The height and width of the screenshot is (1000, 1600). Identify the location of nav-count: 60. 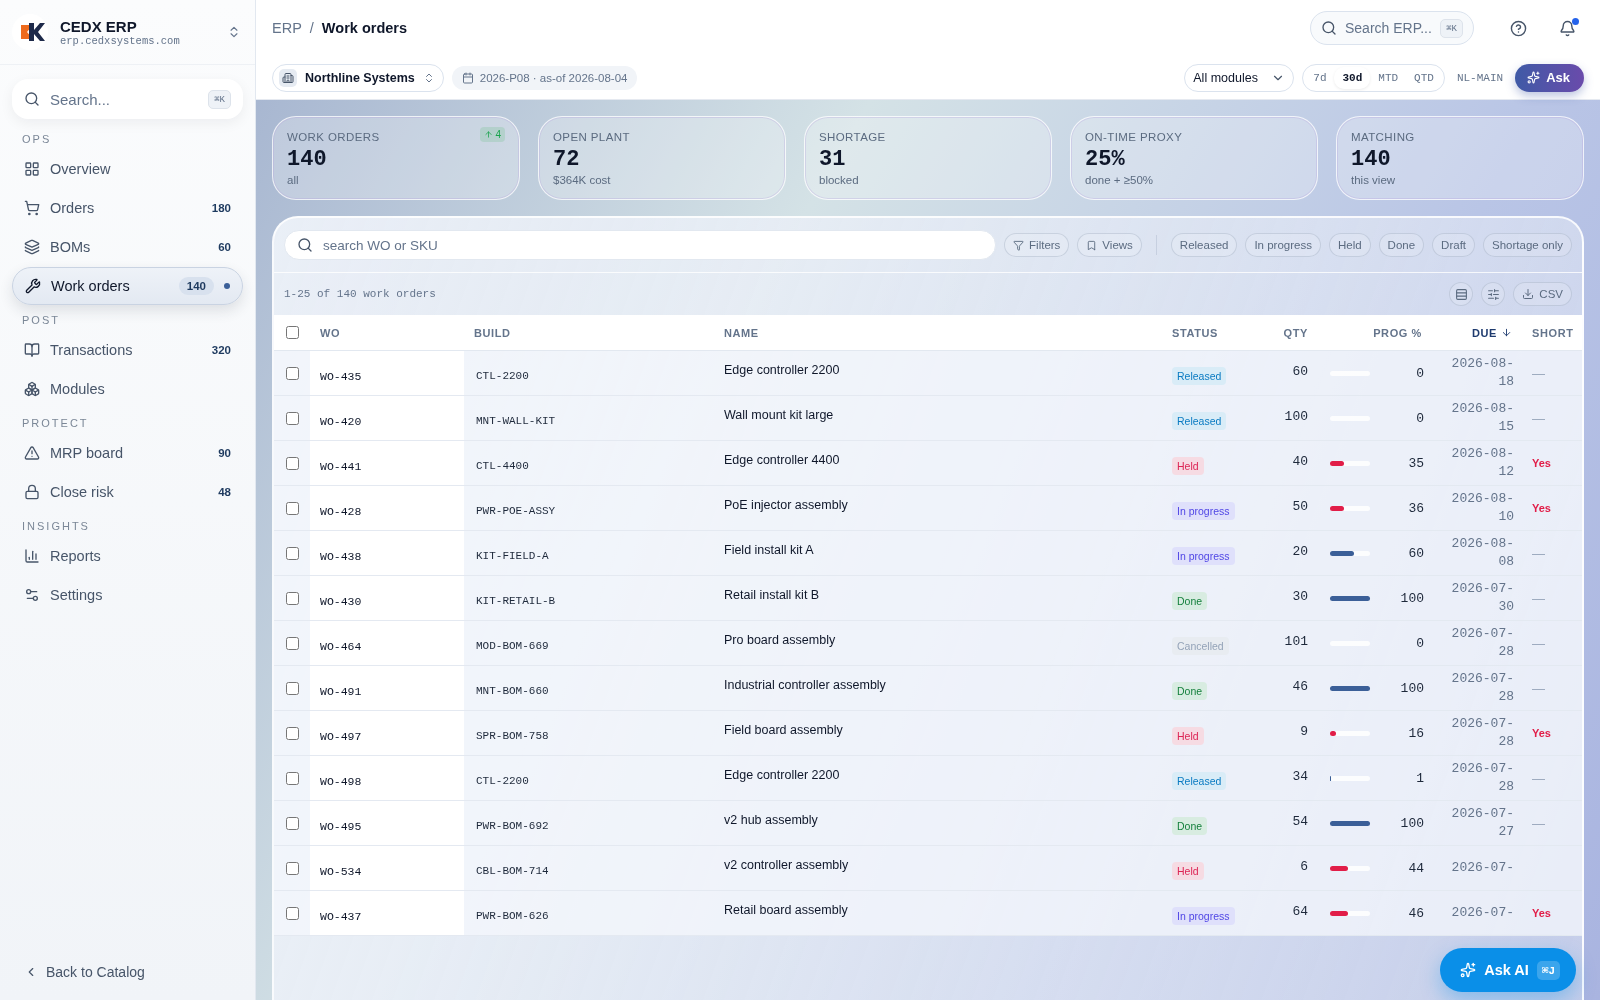
(224, 247).